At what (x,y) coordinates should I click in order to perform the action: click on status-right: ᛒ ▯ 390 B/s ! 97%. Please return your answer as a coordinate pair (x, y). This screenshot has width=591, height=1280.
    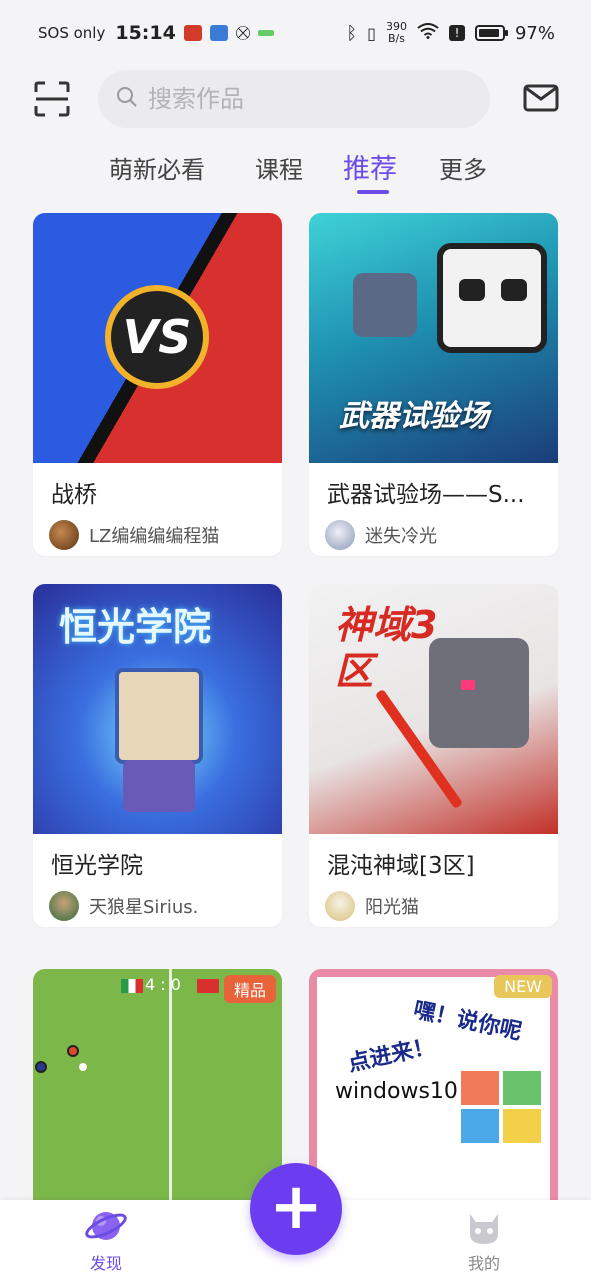
    Looking at the image, I should click on (450, 33).